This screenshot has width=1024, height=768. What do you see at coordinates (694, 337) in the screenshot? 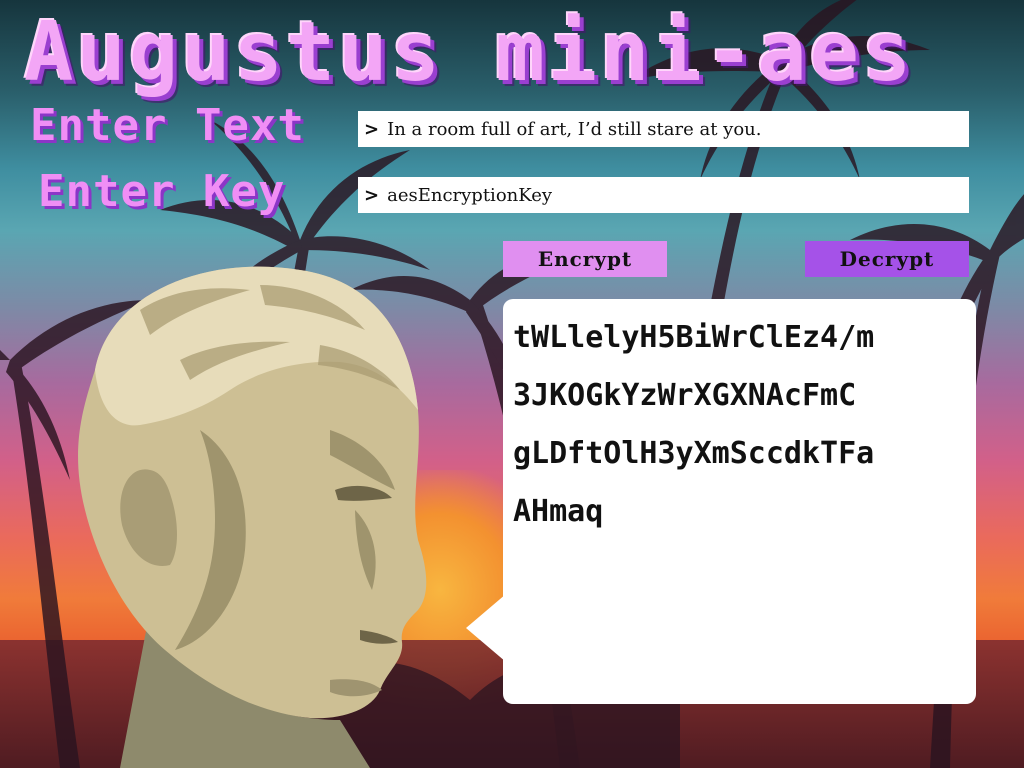
I see `output-line-1: tWLlelyH5BiWrClEz4/m` at bounding box center [694, 337].